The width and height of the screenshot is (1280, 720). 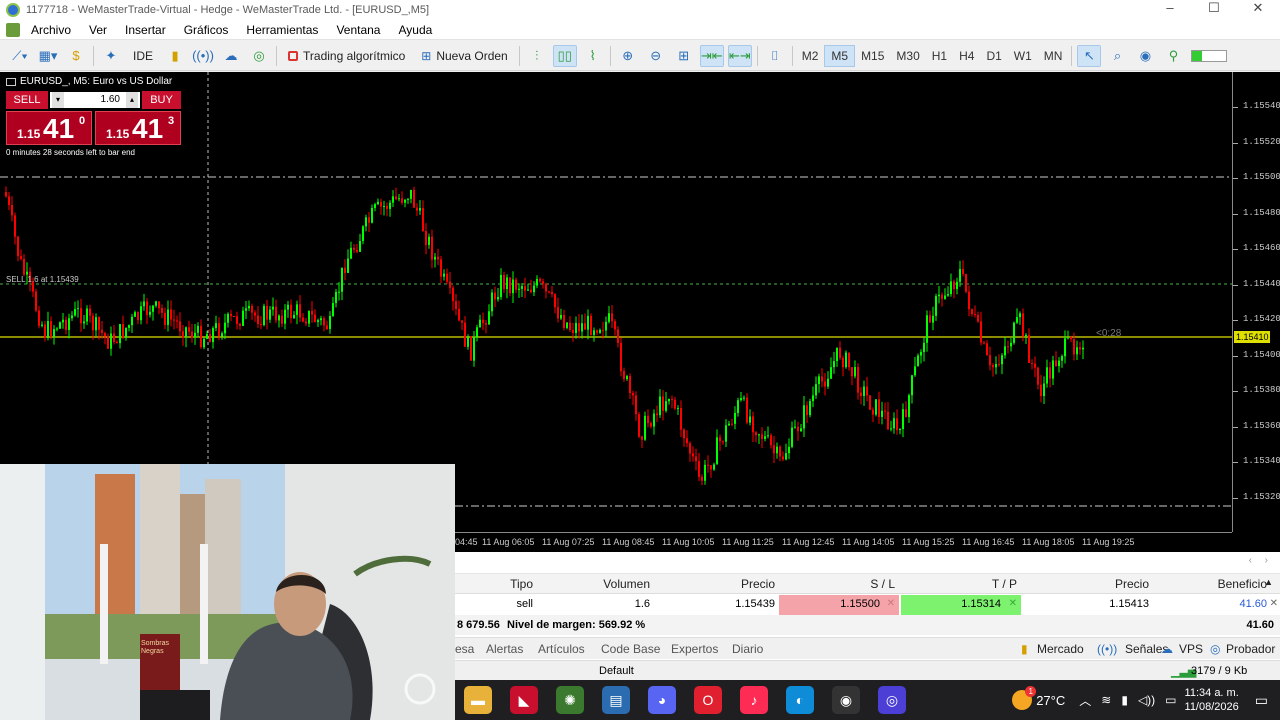 I want to click on col-volumen: Volumen, so click(x=612, y=584).